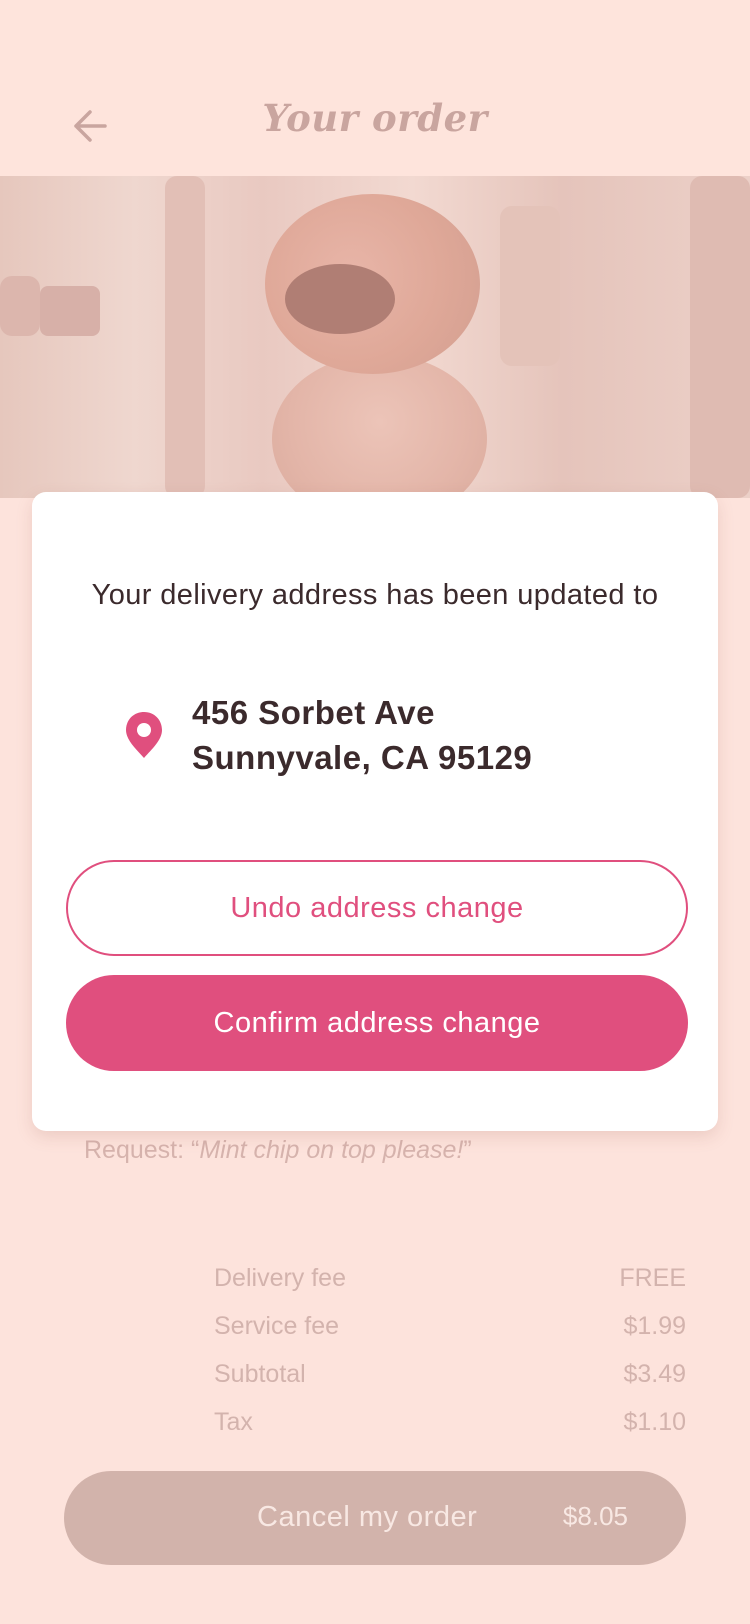  I want to click on order-total: $8.05, so click(595, 1516).